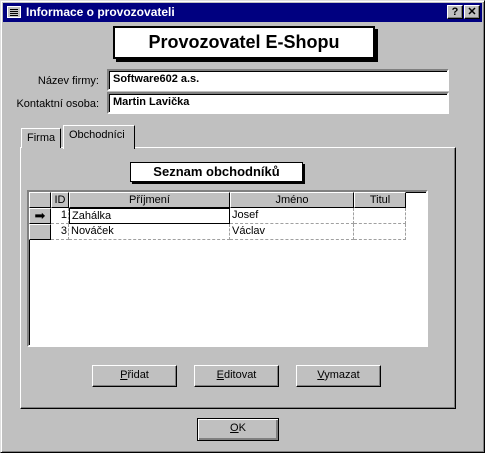  What do you see at coordinates (60, 200) in the screenshot?
I see `column-header-id: ID` at bounding box center [60, 200].